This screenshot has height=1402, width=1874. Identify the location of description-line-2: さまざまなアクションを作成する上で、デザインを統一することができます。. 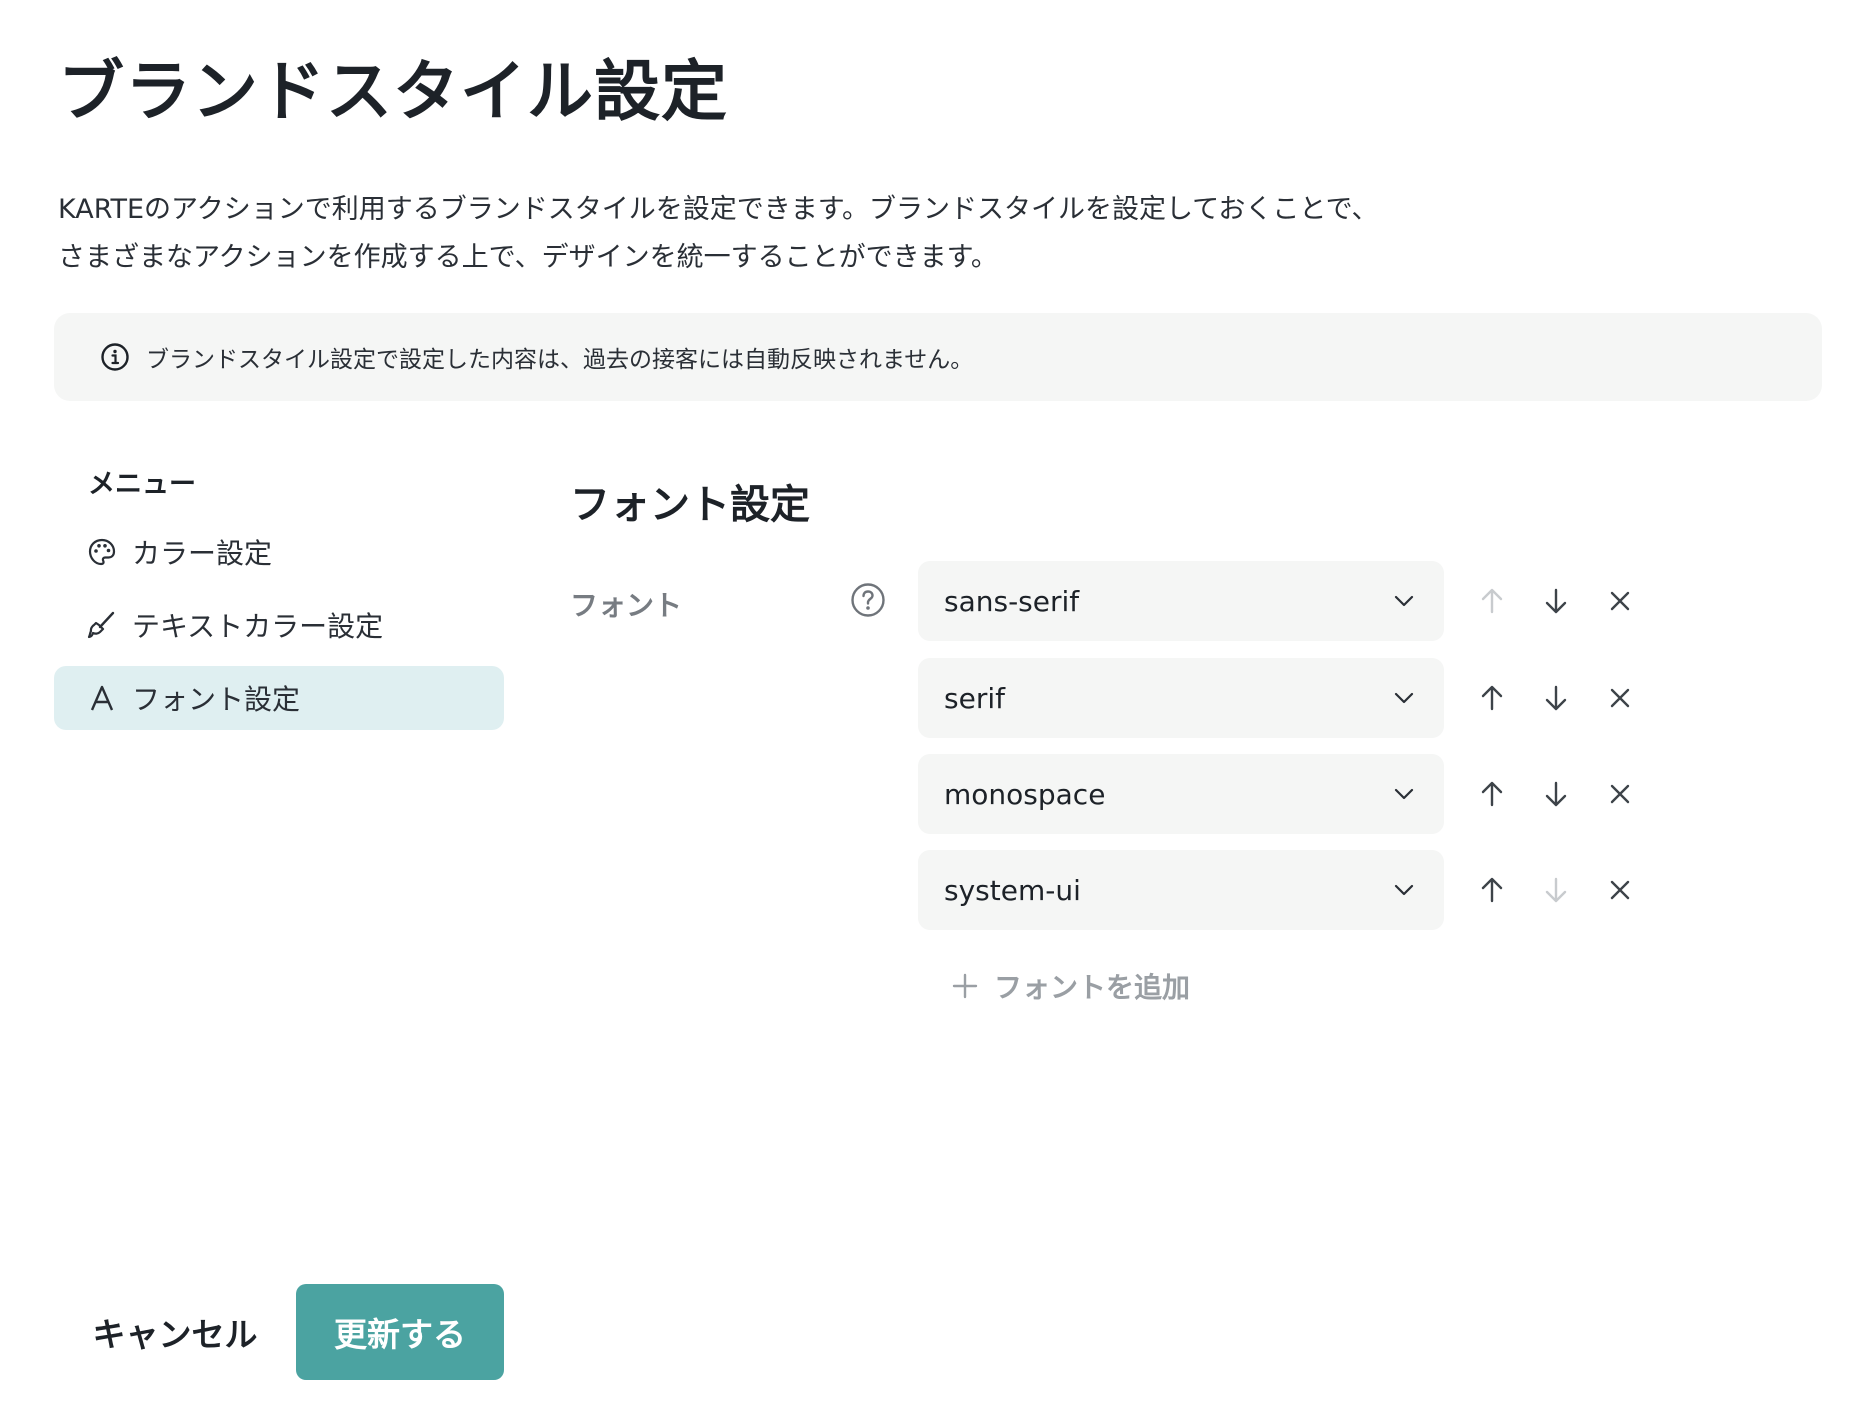
(528, 257).